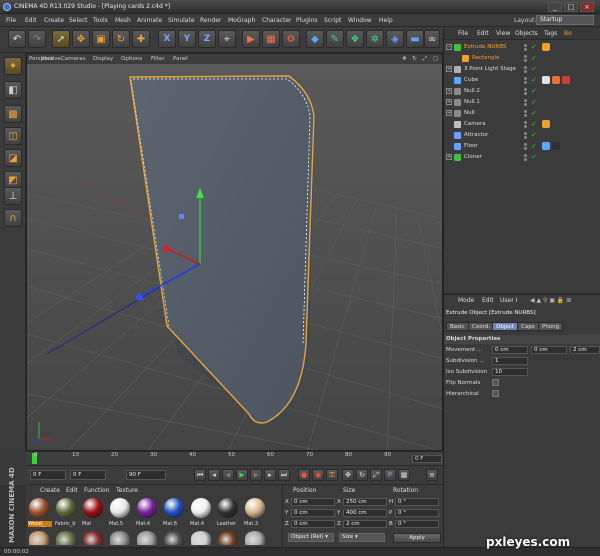  I want to click on goto-end-icon: ⏭, so click(284, 475).